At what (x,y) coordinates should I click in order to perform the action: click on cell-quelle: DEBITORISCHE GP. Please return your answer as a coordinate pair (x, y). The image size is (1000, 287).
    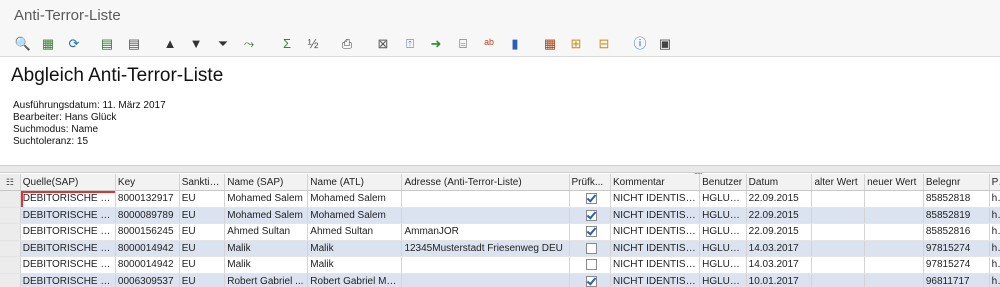
    Looking at the image, I should click on (68, 232).